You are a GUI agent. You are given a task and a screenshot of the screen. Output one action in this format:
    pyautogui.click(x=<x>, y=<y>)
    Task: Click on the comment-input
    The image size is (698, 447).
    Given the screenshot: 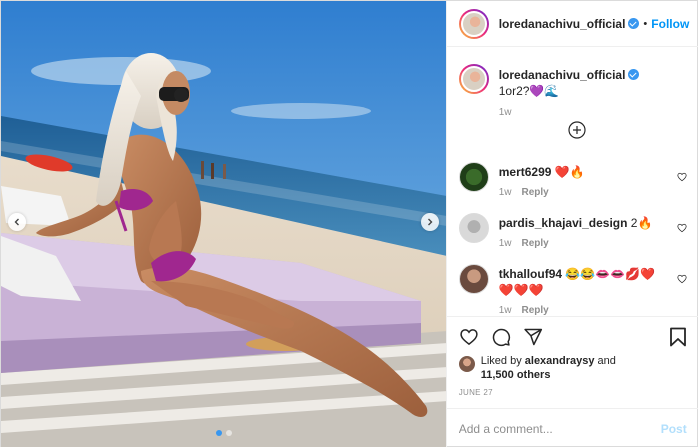 What is the action you would take?
    pyautogui.click(x=559, y=428)
    